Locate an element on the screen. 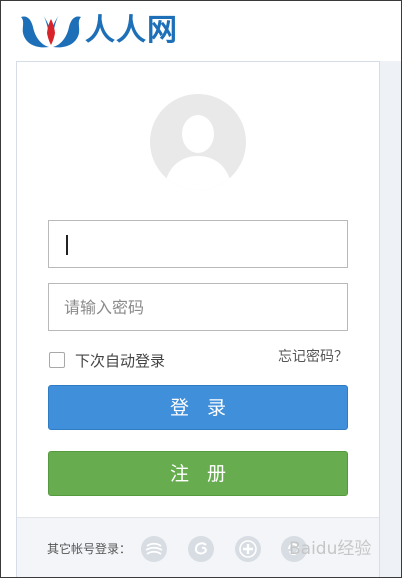 This screenshot has width=402, height=578. username-input is located at coordinates (198, 244).